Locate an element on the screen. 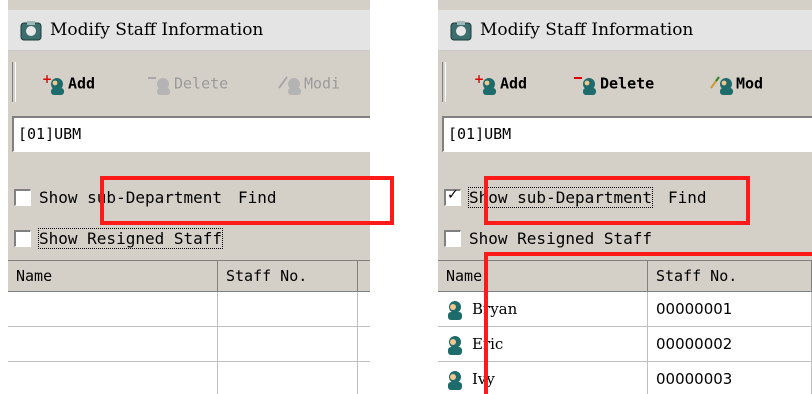  cell-staff-no: 00000001 is located at coordinates (730, 309).